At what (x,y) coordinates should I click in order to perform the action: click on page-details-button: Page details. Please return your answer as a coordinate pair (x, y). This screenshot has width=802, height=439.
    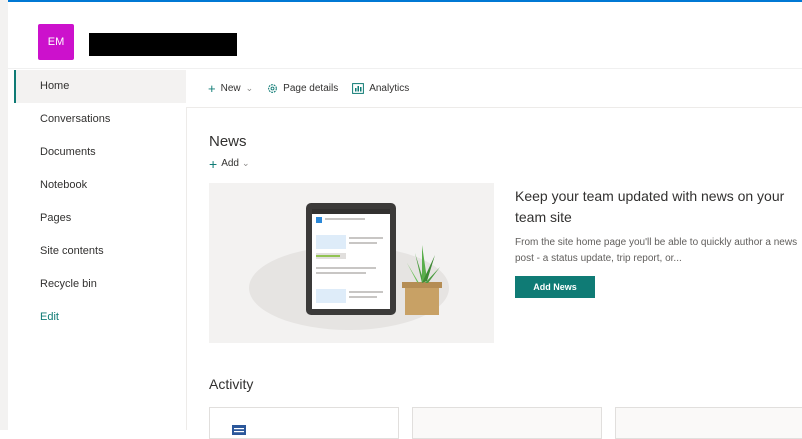
    Looking at the image, I should click on (302, 88).